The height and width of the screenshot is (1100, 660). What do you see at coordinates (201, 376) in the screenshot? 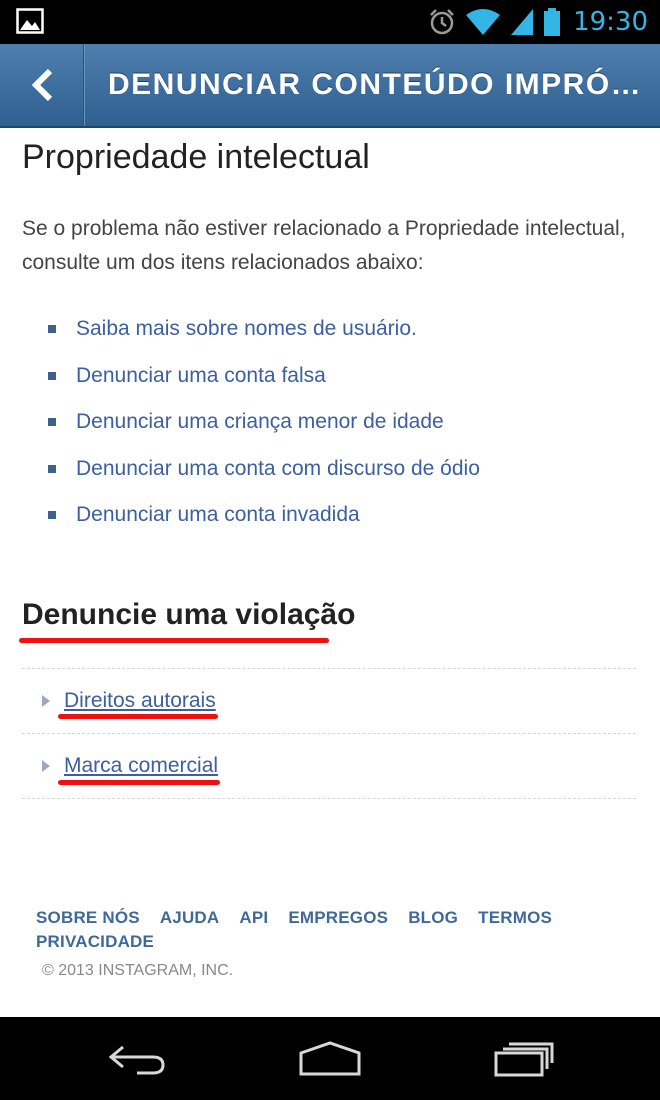
I see `link-fake-account: Denunciar uma conta falsa` at bounding box center [201, 376].